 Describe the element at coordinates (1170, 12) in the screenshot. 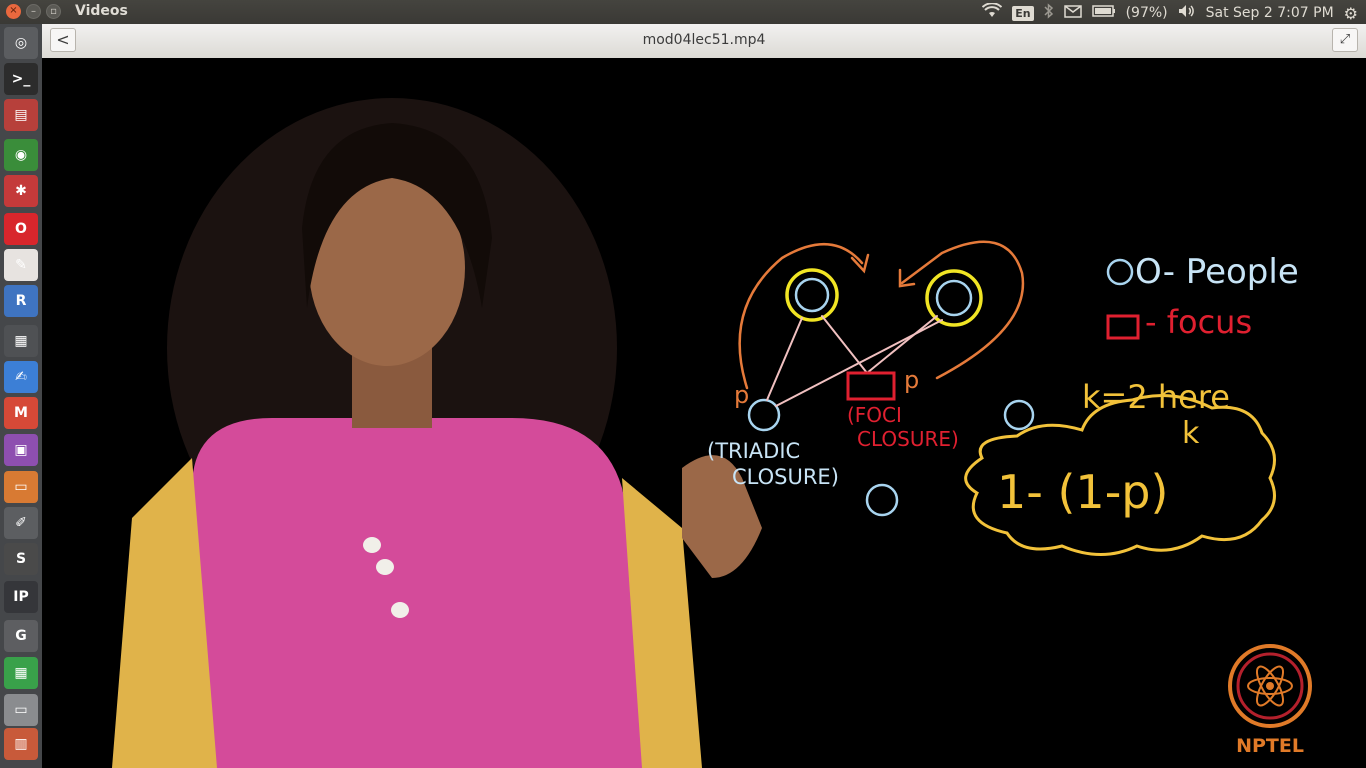

I see `indicator-area: En (97%) Sat Sep 2 7:07 PM ⚙` at that location.